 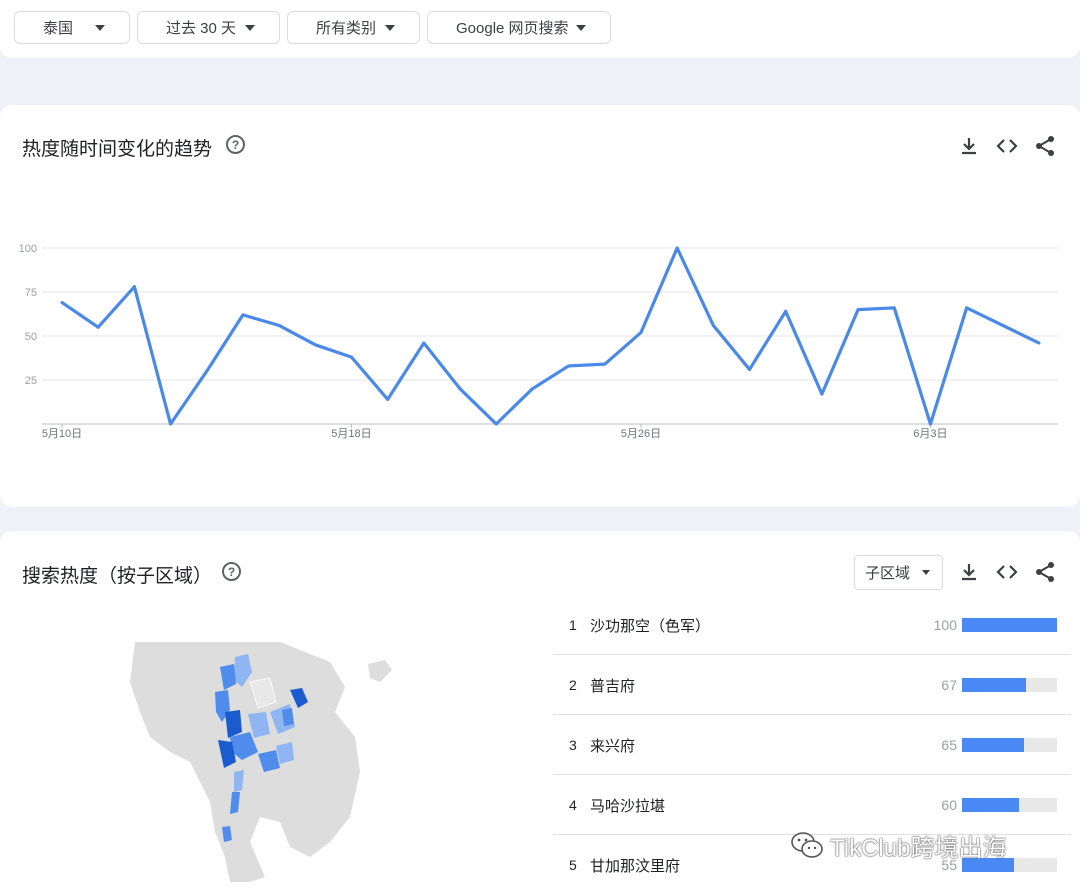 What do you see at coordinates (812, 685) in the screenshot?
I see `list-item: 2 普吉府 67` at bounding box center [812, 685].